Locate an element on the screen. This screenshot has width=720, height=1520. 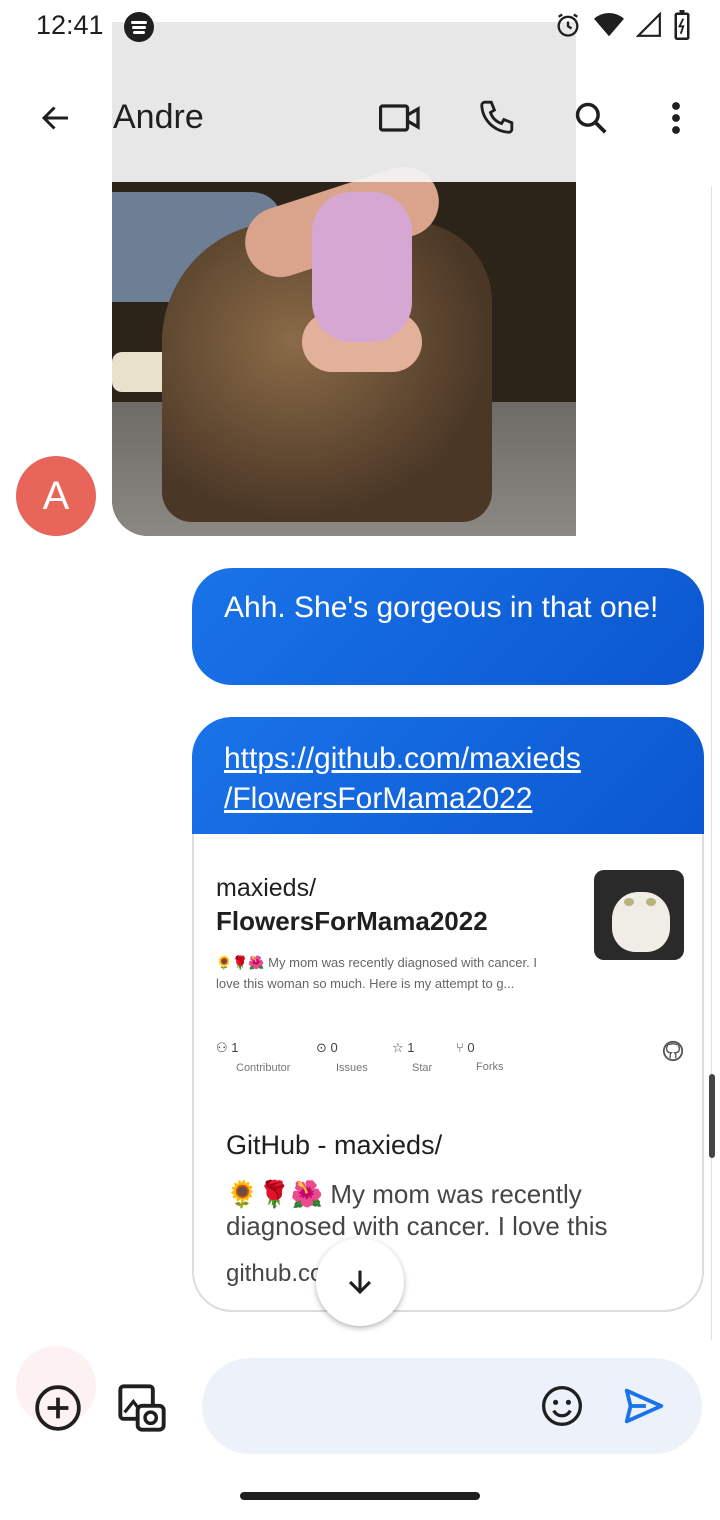
spotify-icon is located at coordinates (139, 27).